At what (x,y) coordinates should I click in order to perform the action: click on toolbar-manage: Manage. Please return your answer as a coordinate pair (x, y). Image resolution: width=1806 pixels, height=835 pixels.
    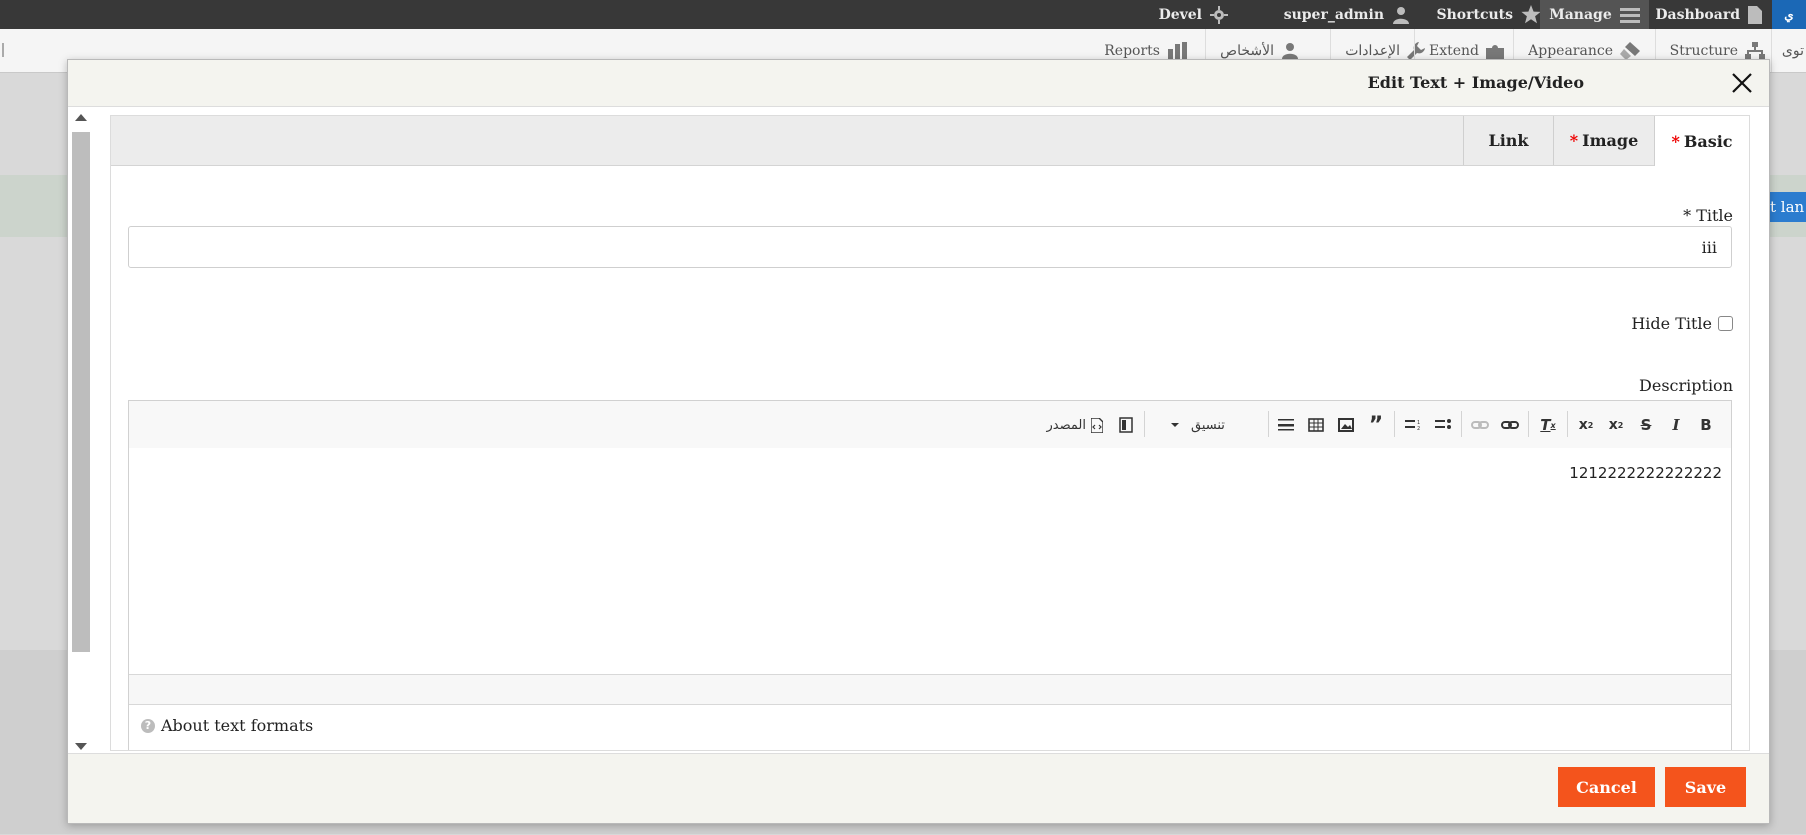
    Looking at the image, I should click on (1594, 14).